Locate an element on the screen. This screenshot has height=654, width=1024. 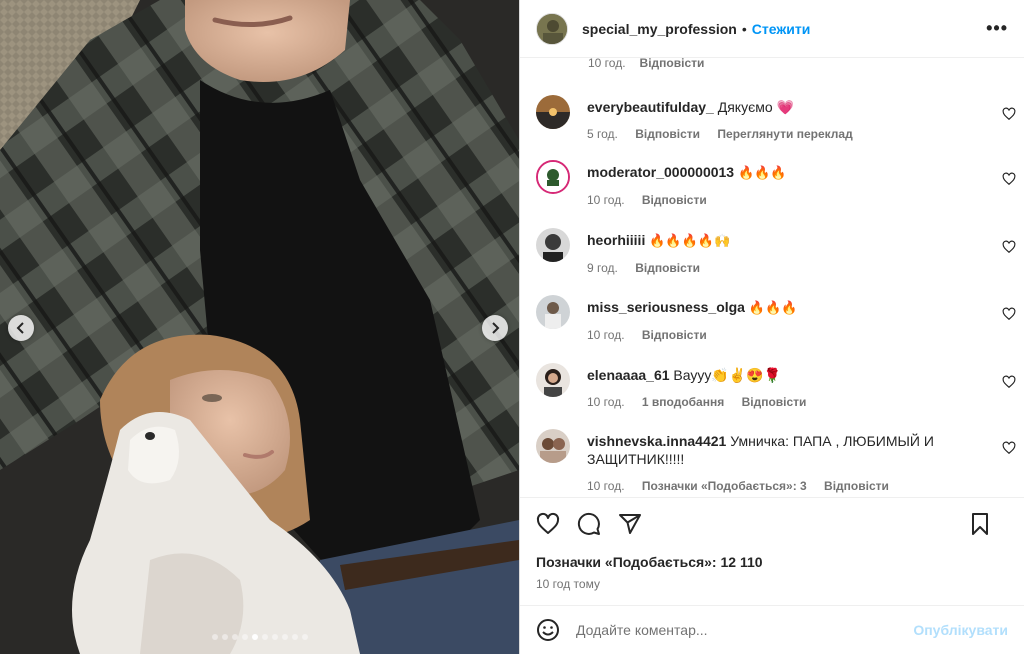
sunset-avatar-image is located at coordinates (553, 112).